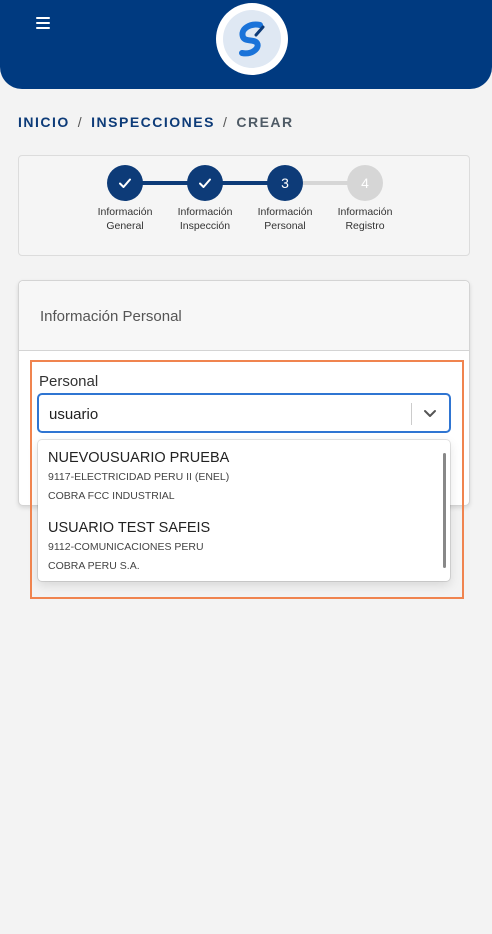  Describe the element at coordinates (44, 122) in the screenshot. I see `breadcrumb-inicio: INICIO` at that location.